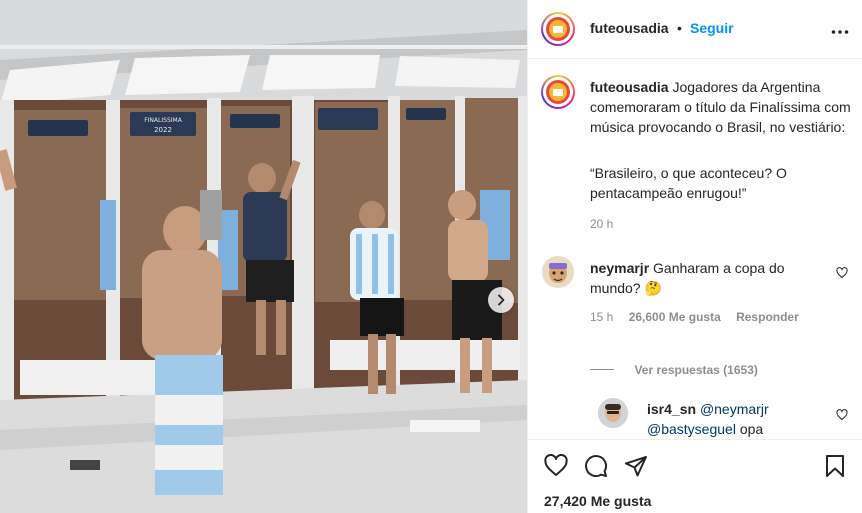 This screenshot has width=862, height=513. I want to click on banner-label: FINALISSIMA, so click(163, 120).